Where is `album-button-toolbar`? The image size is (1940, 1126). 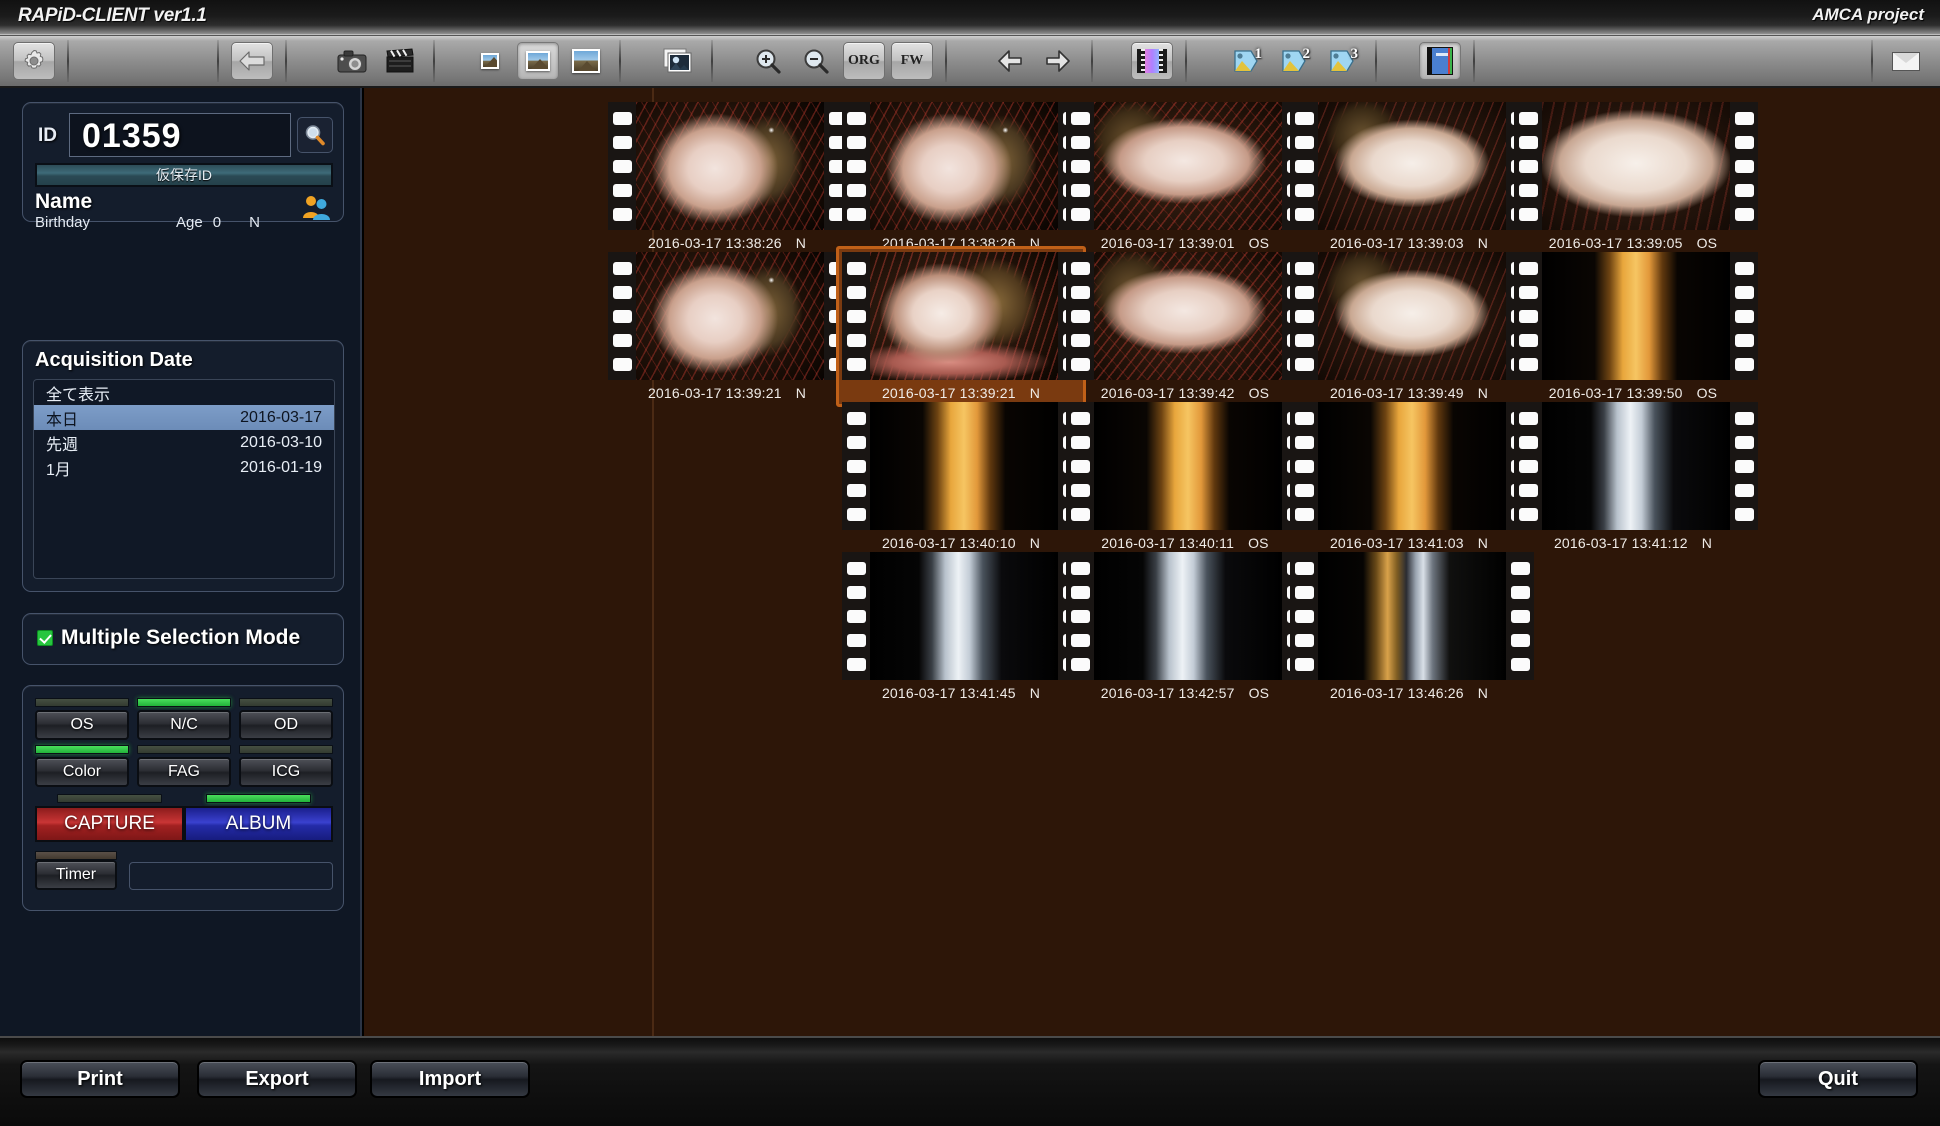 album-button-toolbar is located at coordinates (1440, 61).